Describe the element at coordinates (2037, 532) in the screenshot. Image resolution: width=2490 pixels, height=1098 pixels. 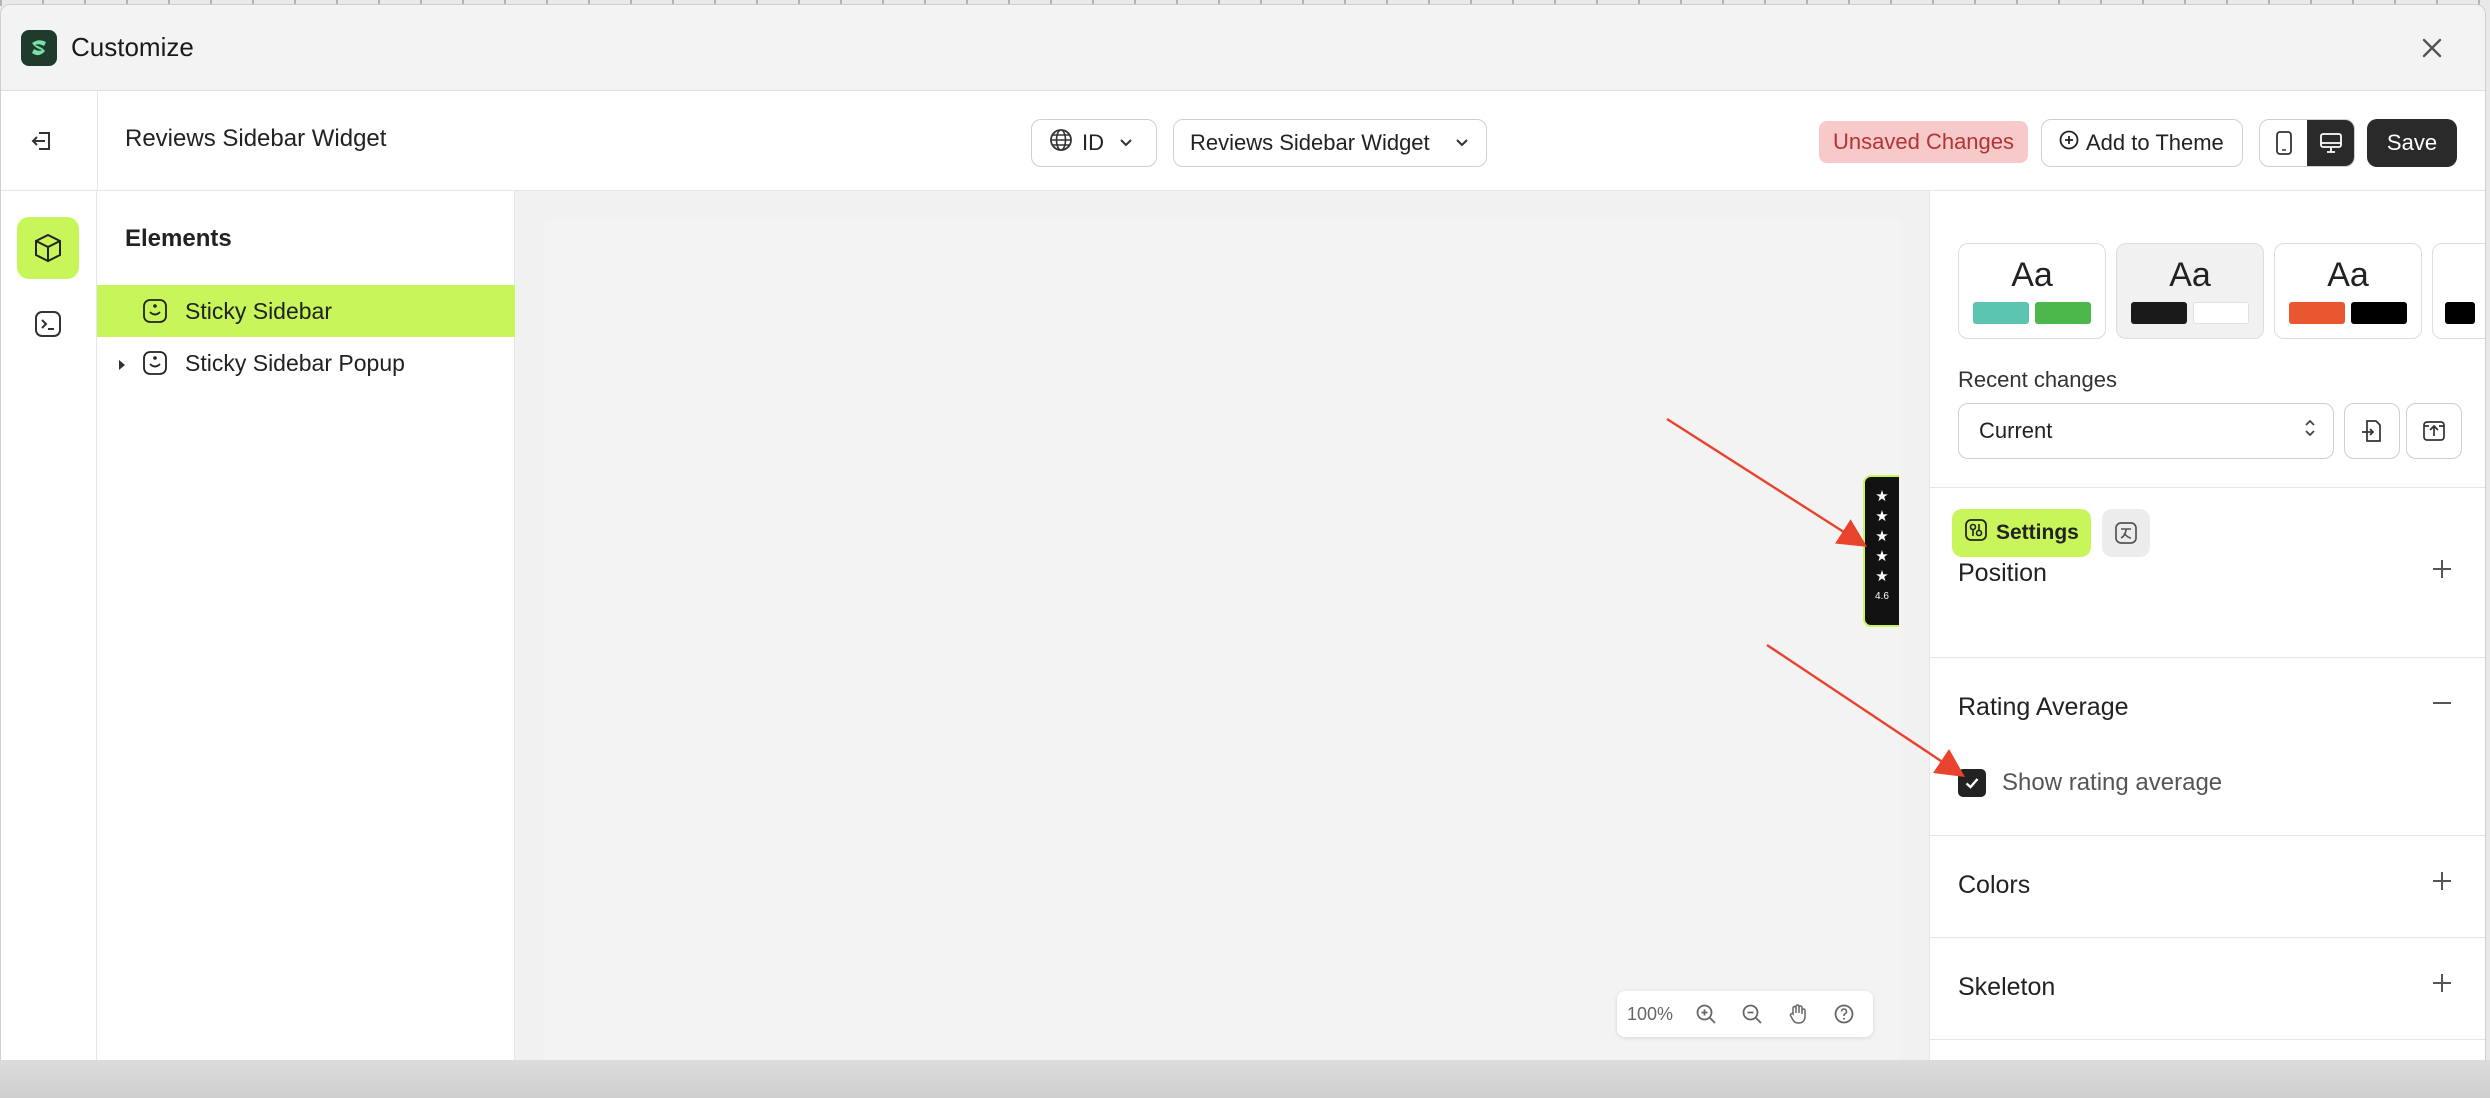
I see `tab-settings-label: Settings` at that location.